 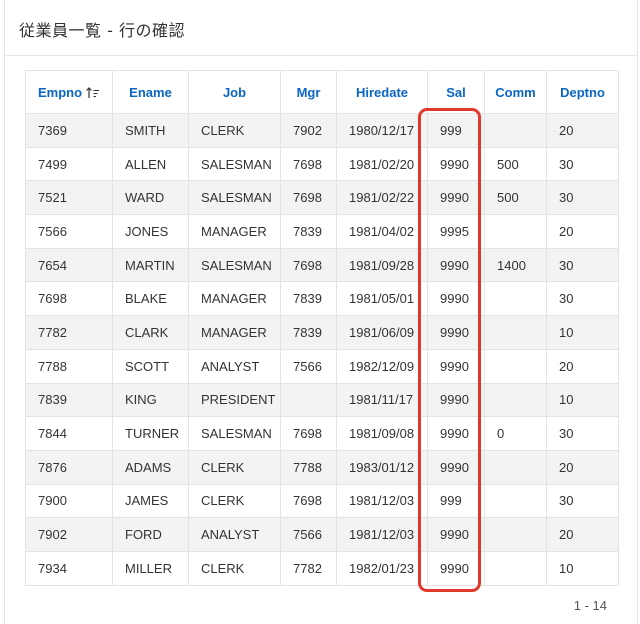 I want to click on cell-hiredate: 1981/05/01, so click(x=382, y=299).